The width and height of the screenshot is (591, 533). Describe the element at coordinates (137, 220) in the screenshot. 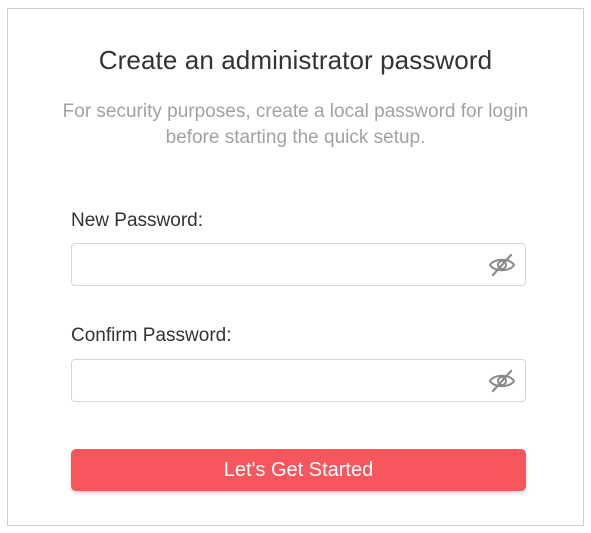

I see `new-password-label: New Password:` at that location.